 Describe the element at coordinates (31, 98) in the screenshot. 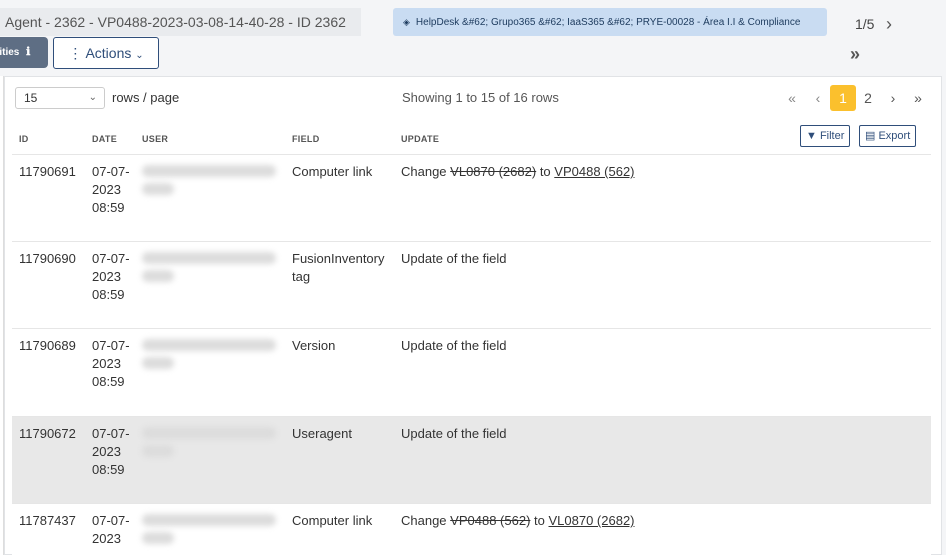

I see `rows-per-page-value: 15` at that location.